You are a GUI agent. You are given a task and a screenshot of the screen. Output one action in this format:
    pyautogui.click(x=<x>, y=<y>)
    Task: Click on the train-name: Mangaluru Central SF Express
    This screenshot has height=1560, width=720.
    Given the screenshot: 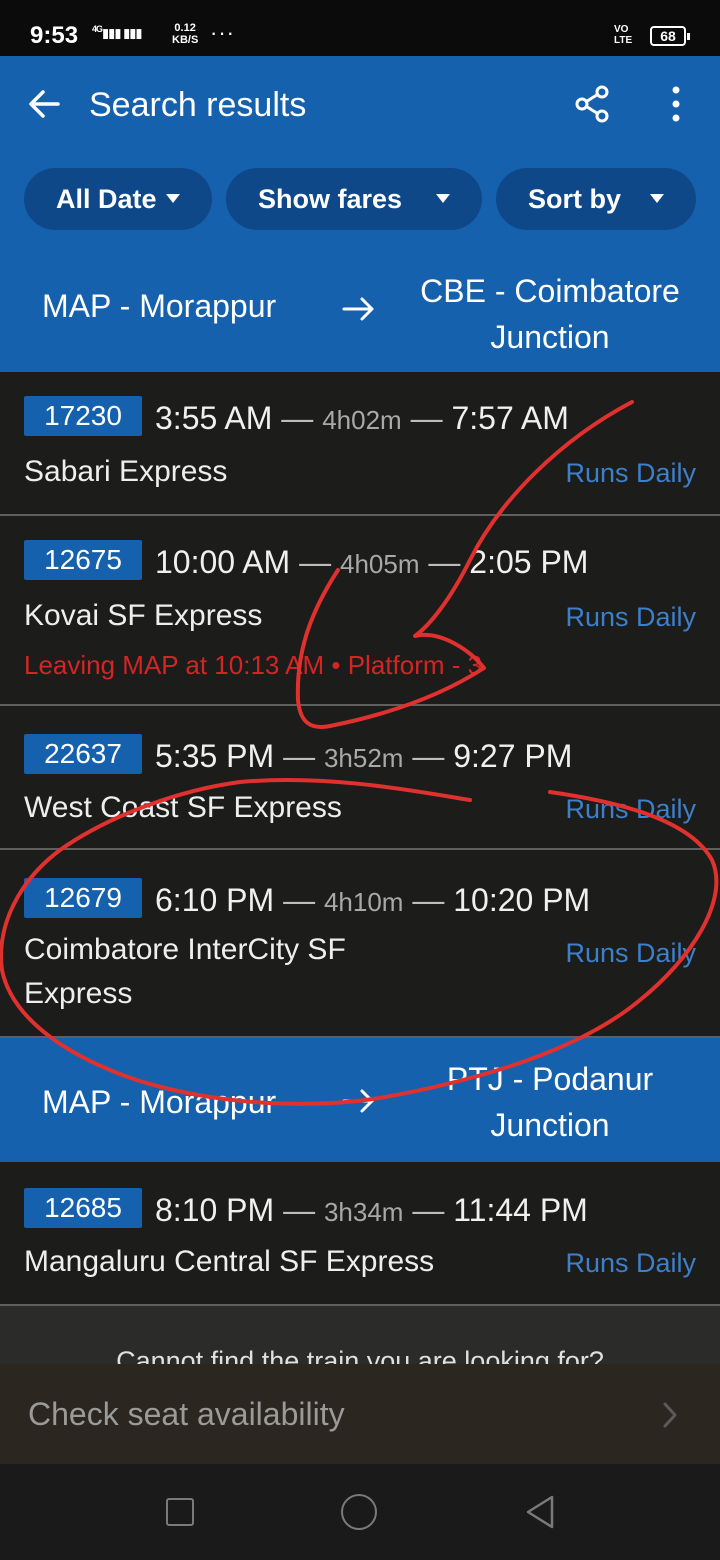 What is the action you would take?
    pyautogui.click(x=229, y=1261)
    